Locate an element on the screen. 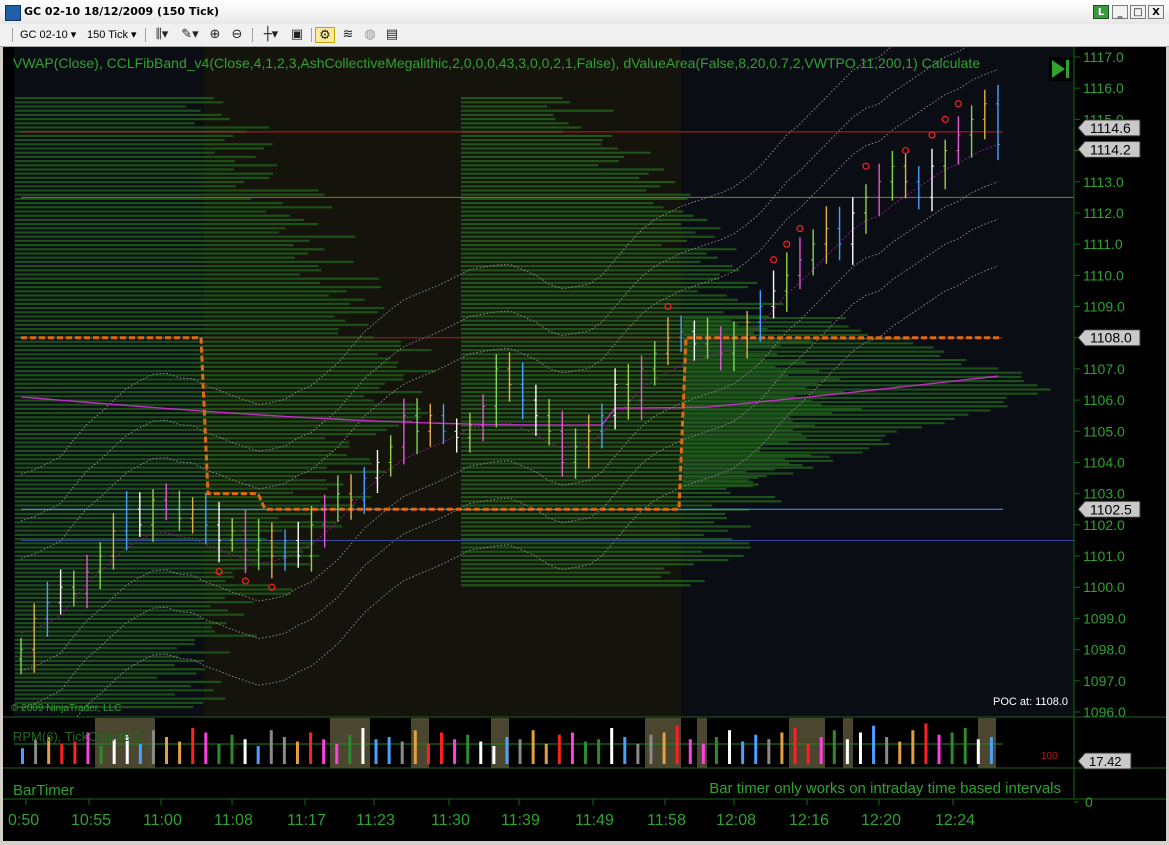  properties-icon: ▣ is located at coordinates (297, 35).